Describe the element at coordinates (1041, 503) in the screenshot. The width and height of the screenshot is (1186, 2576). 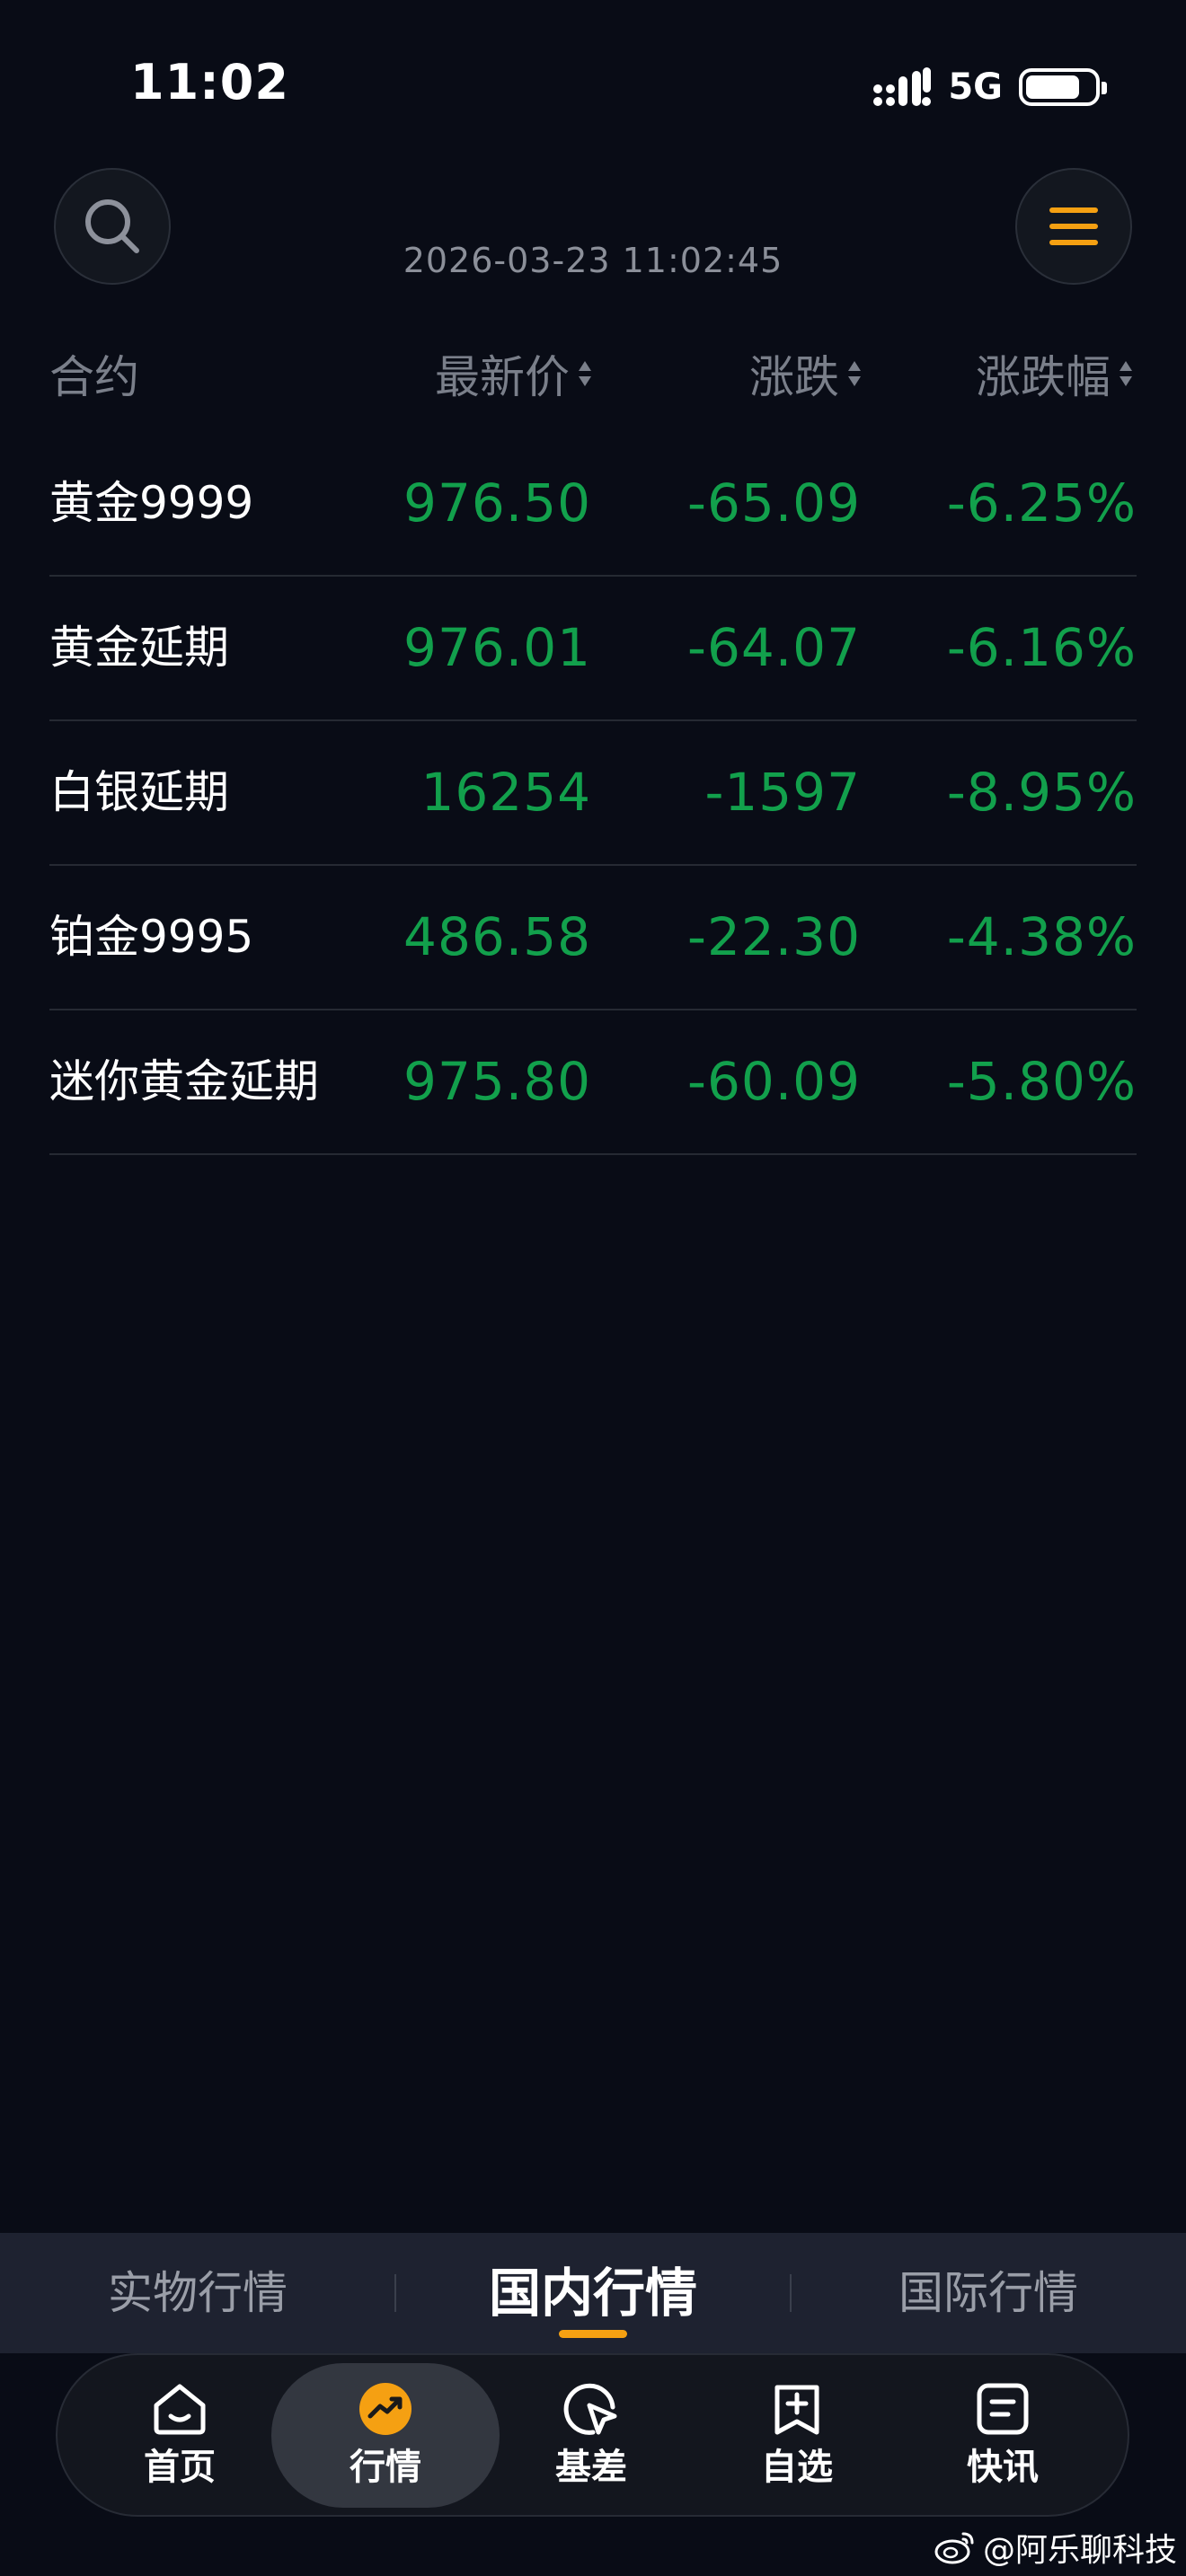
I see `change-percent: -6.25%` at that location.